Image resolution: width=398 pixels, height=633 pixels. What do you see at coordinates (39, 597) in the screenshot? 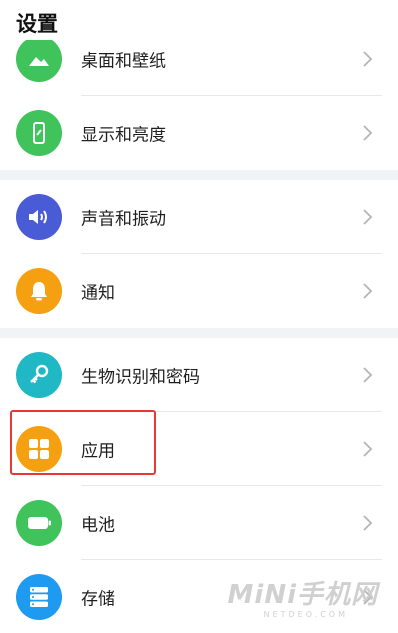
I see `storage-icon` at bounding box center [39, 597].